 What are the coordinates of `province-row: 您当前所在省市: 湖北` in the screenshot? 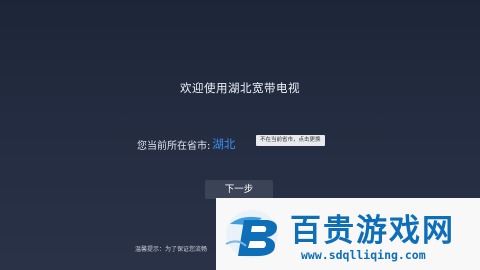 It's located at (186, 144).